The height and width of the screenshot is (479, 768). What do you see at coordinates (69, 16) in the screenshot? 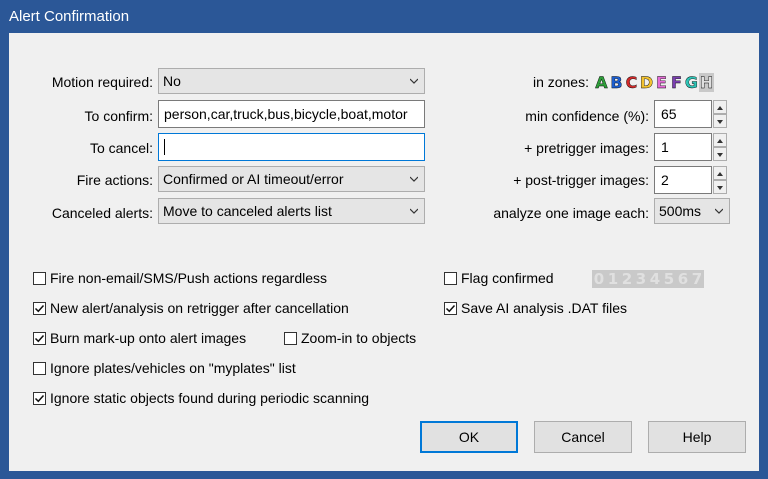
I see `window-title: Alert Confirmation` at bounding box center [69, 16].